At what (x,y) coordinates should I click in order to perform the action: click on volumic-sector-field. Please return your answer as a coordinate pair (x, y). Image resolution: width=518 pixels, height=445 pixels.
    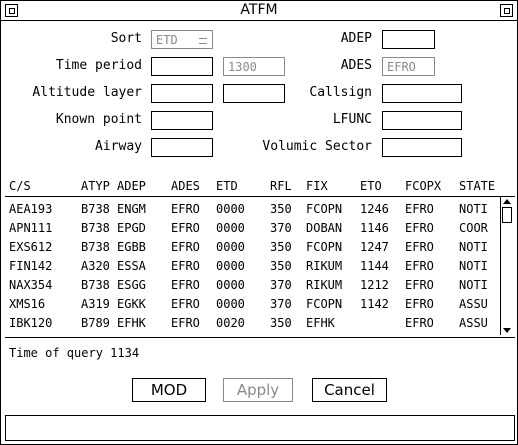
    Looking at the image, I should click on (422, 147).